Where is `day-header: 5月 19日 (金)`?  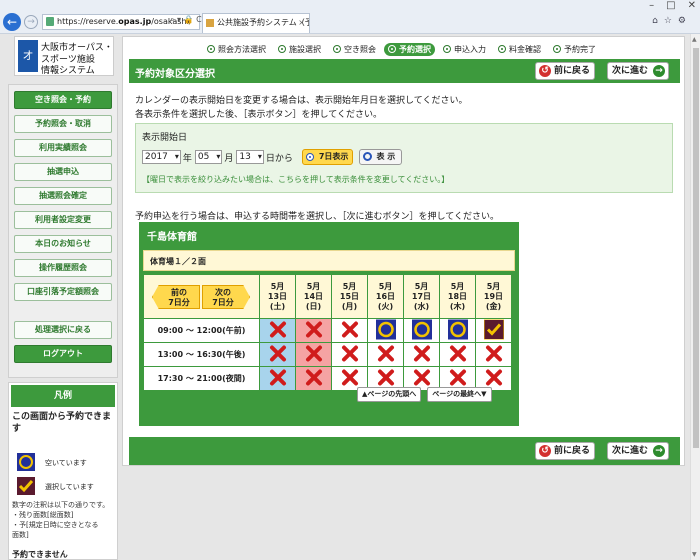
day-header: 5月 19日 (金) is located at coordinates (493, 296).